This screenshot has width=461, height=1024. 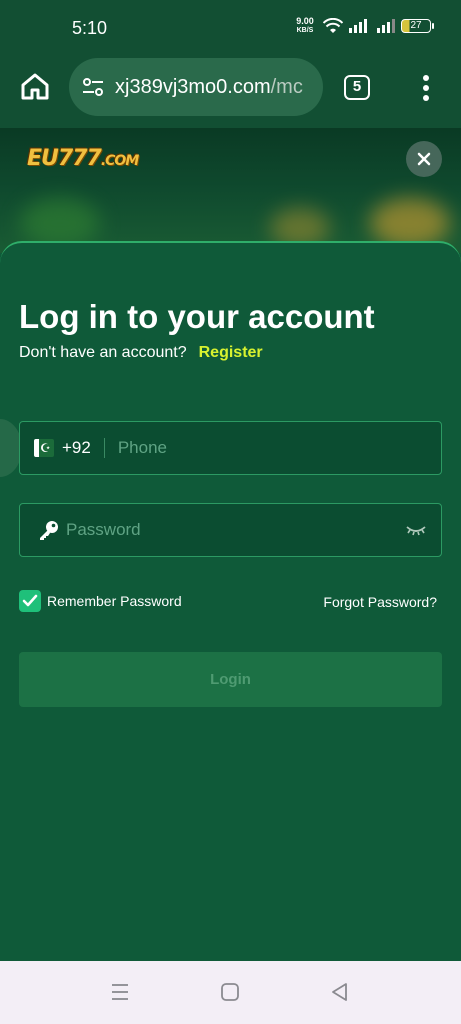 I want to click on signal-icon, so click(x=358, y=26).